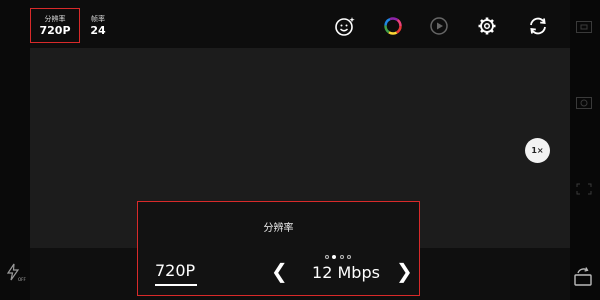 The height and width of the screenshot is (300, 600). I want to click on resolution-underline, so click(176, 285).